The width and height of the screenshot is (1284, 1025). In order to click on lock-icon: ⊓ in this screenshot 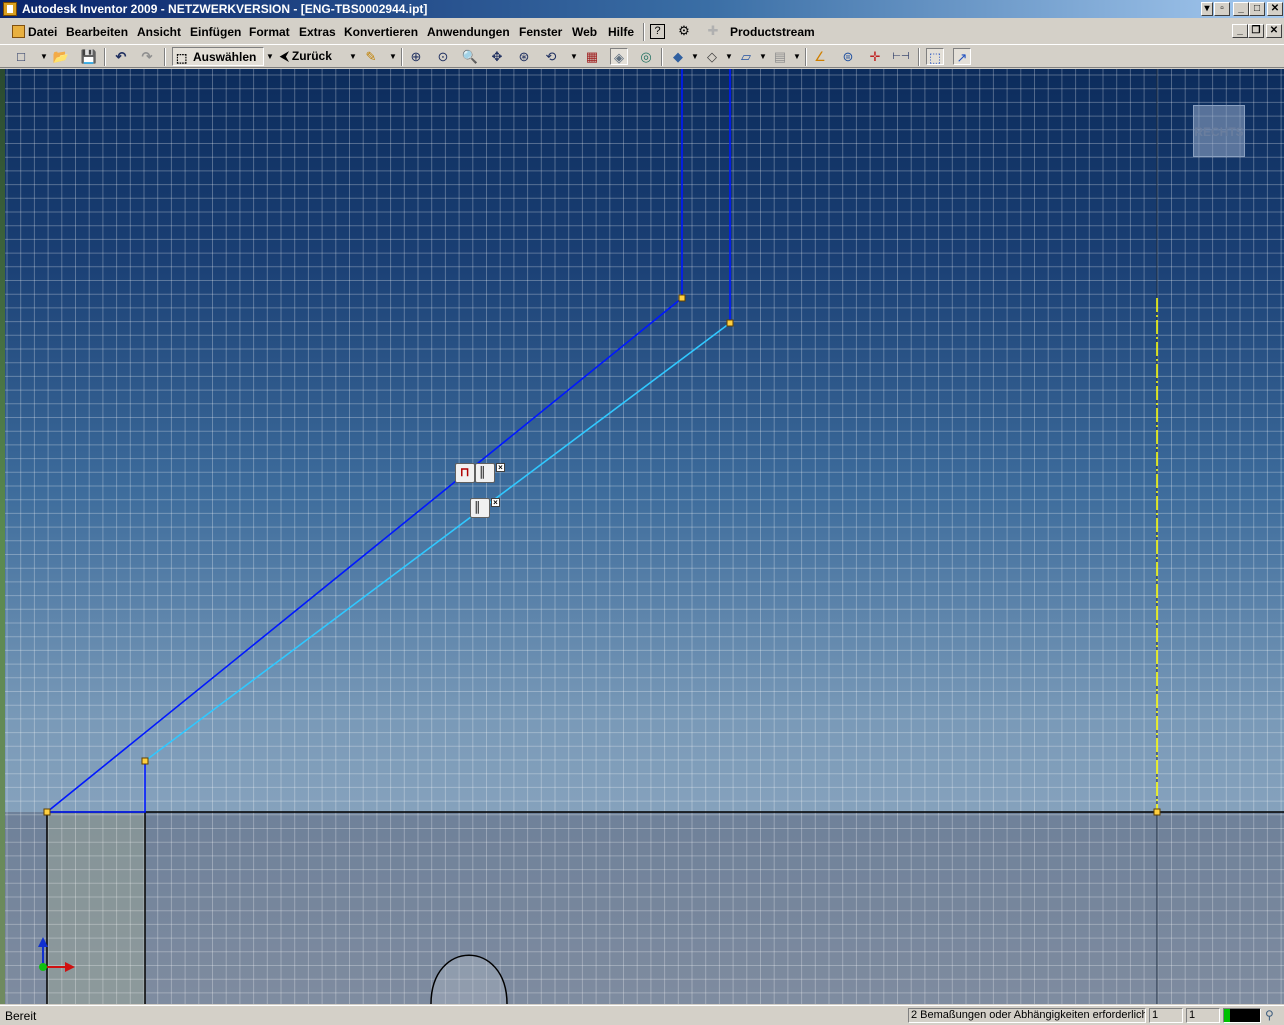, I will do `click(465, 472)`.